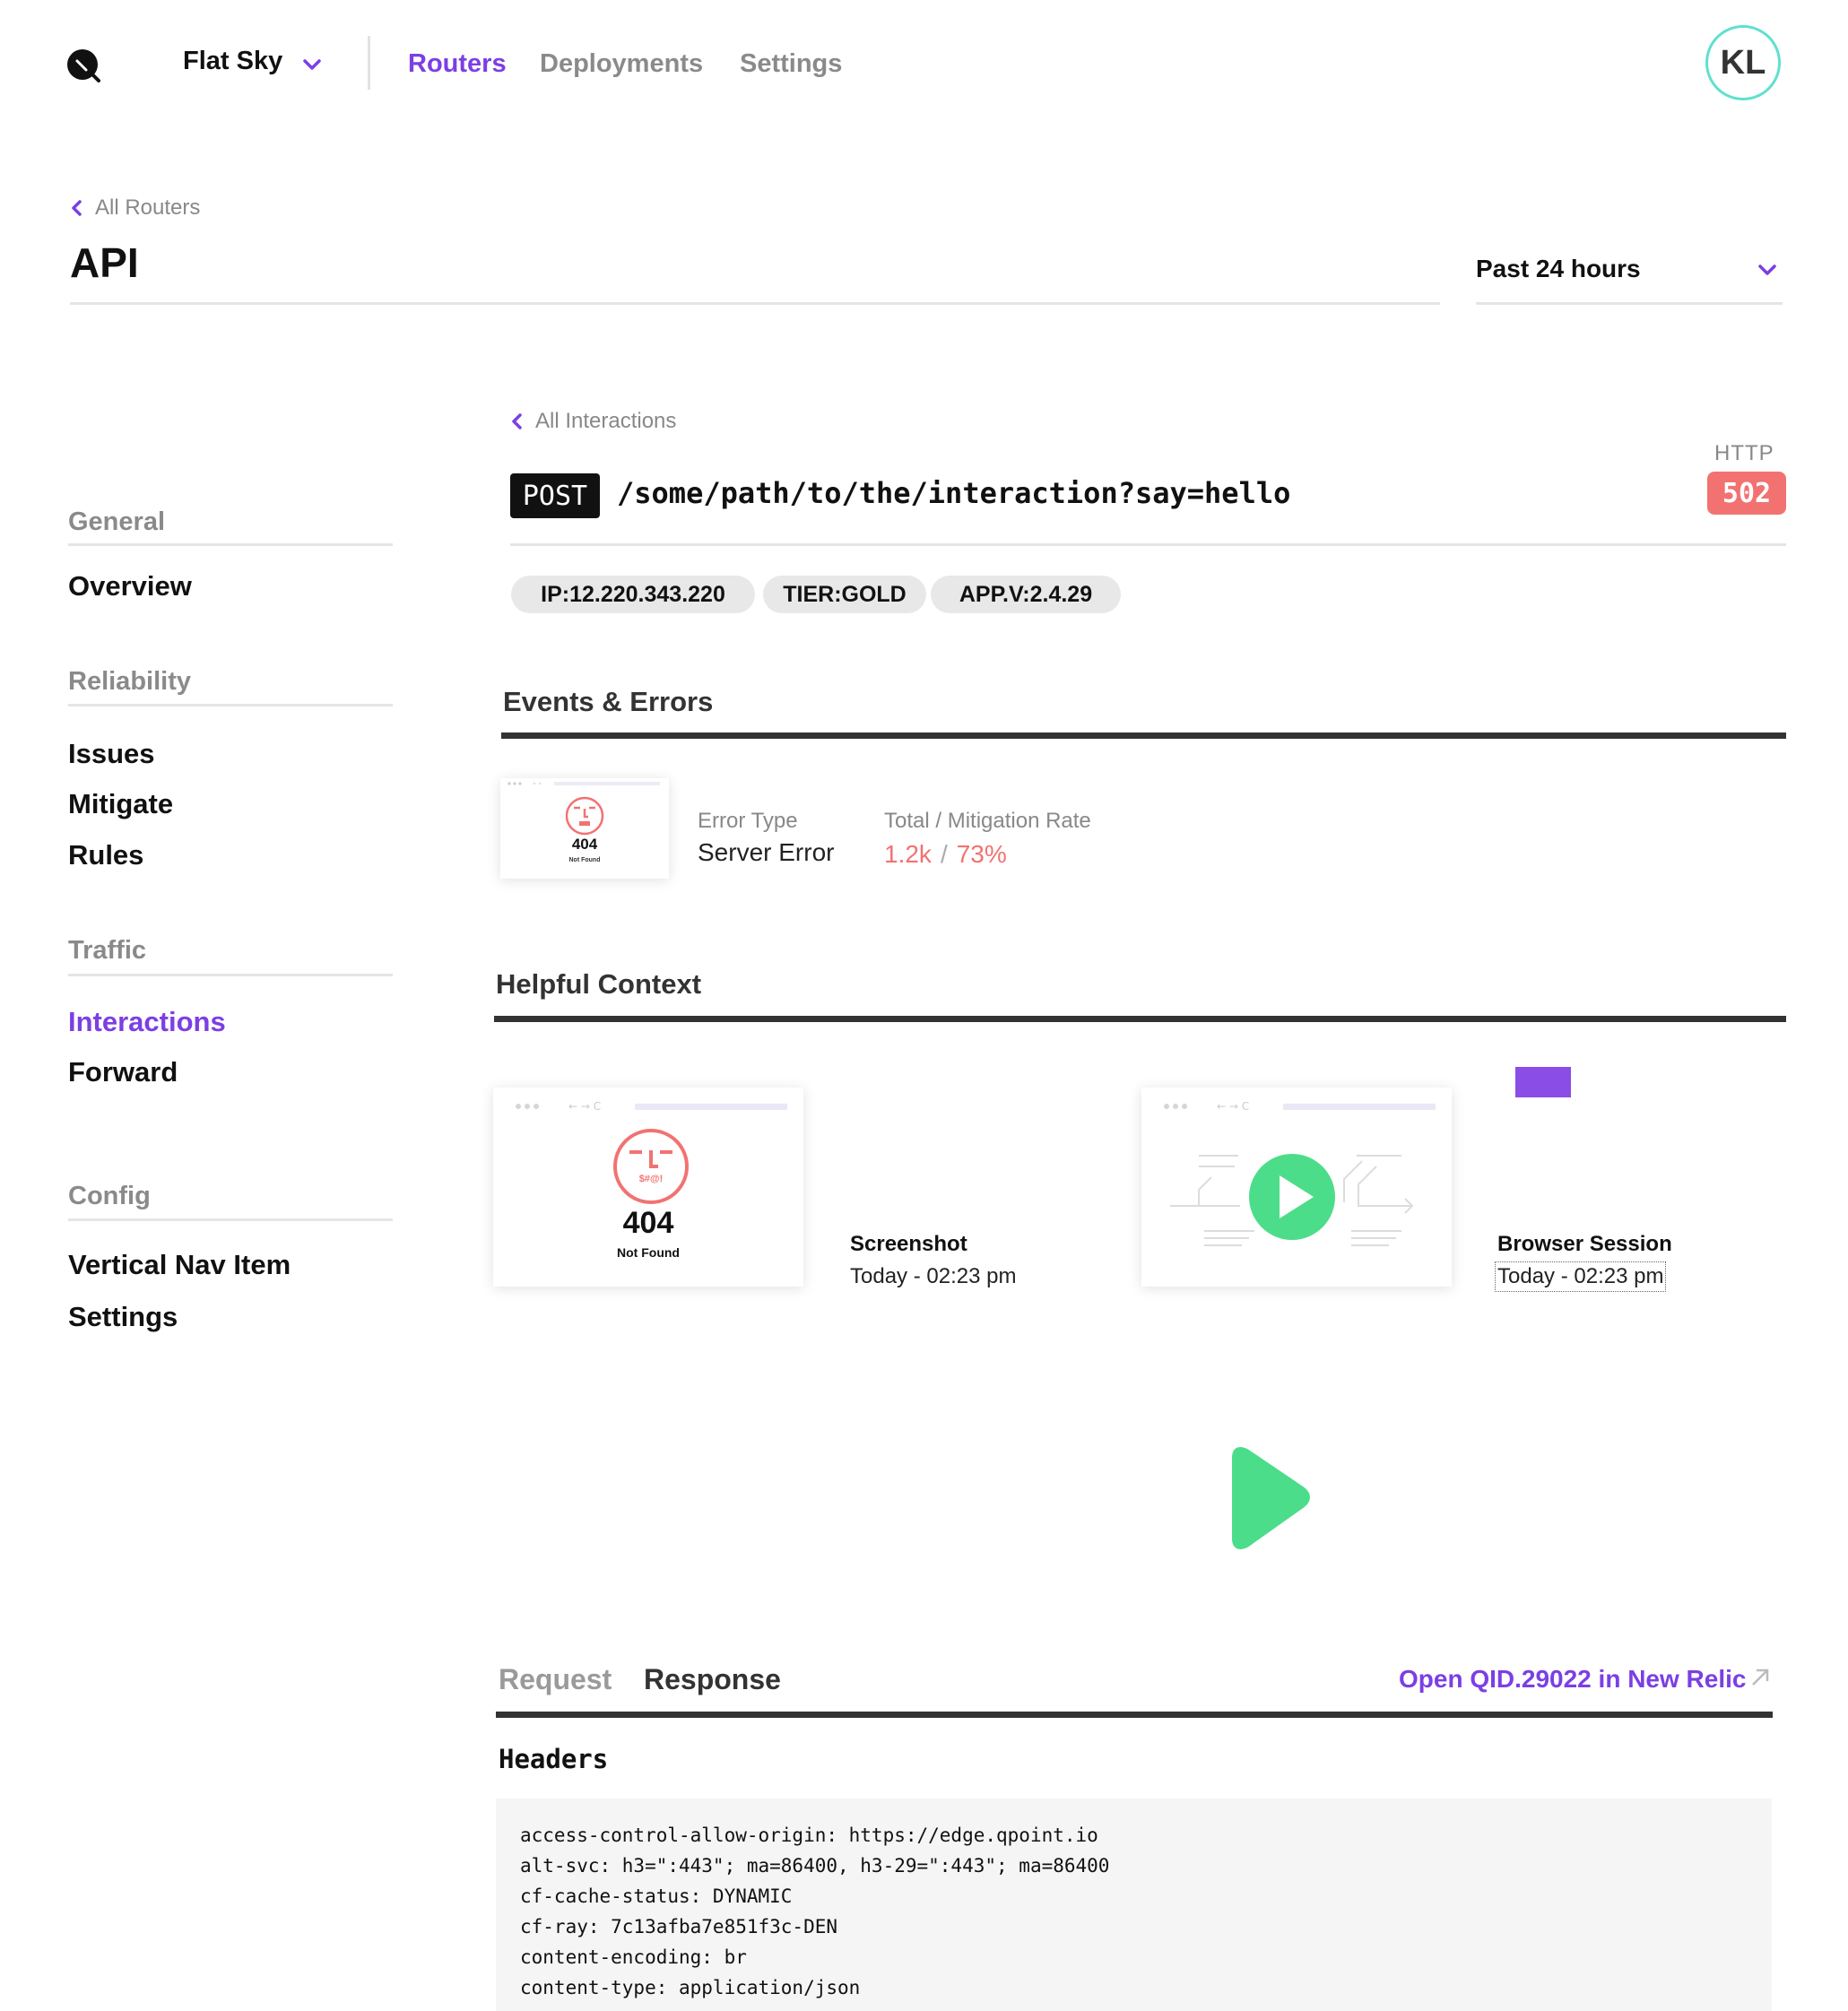 This screenshot has height=2011, width=1848. Describe the element at coordinates (120, 804) in the screenshot. I see `sidebar-item-mitigate: Mitigate` at that location.